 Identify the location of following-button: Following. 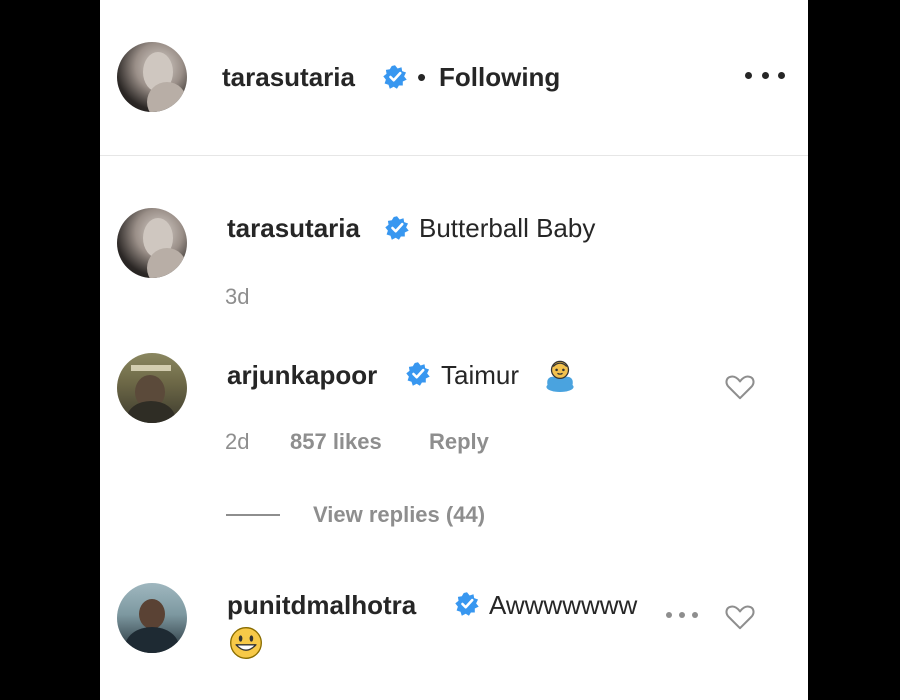
(499, 77).